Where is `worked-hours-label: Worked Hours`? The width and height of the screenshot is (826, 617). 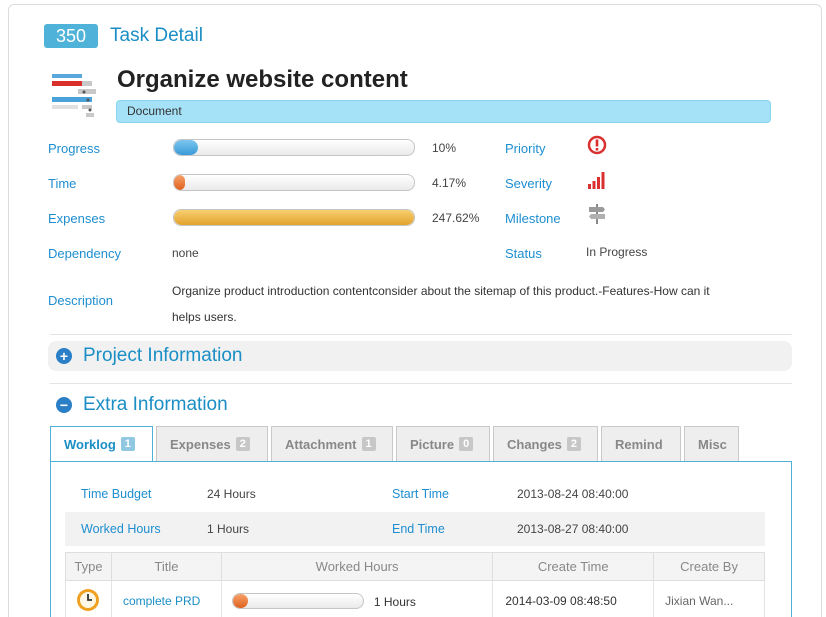
worked-hours-label: Worked Hours is located at coordinates (121, 529).